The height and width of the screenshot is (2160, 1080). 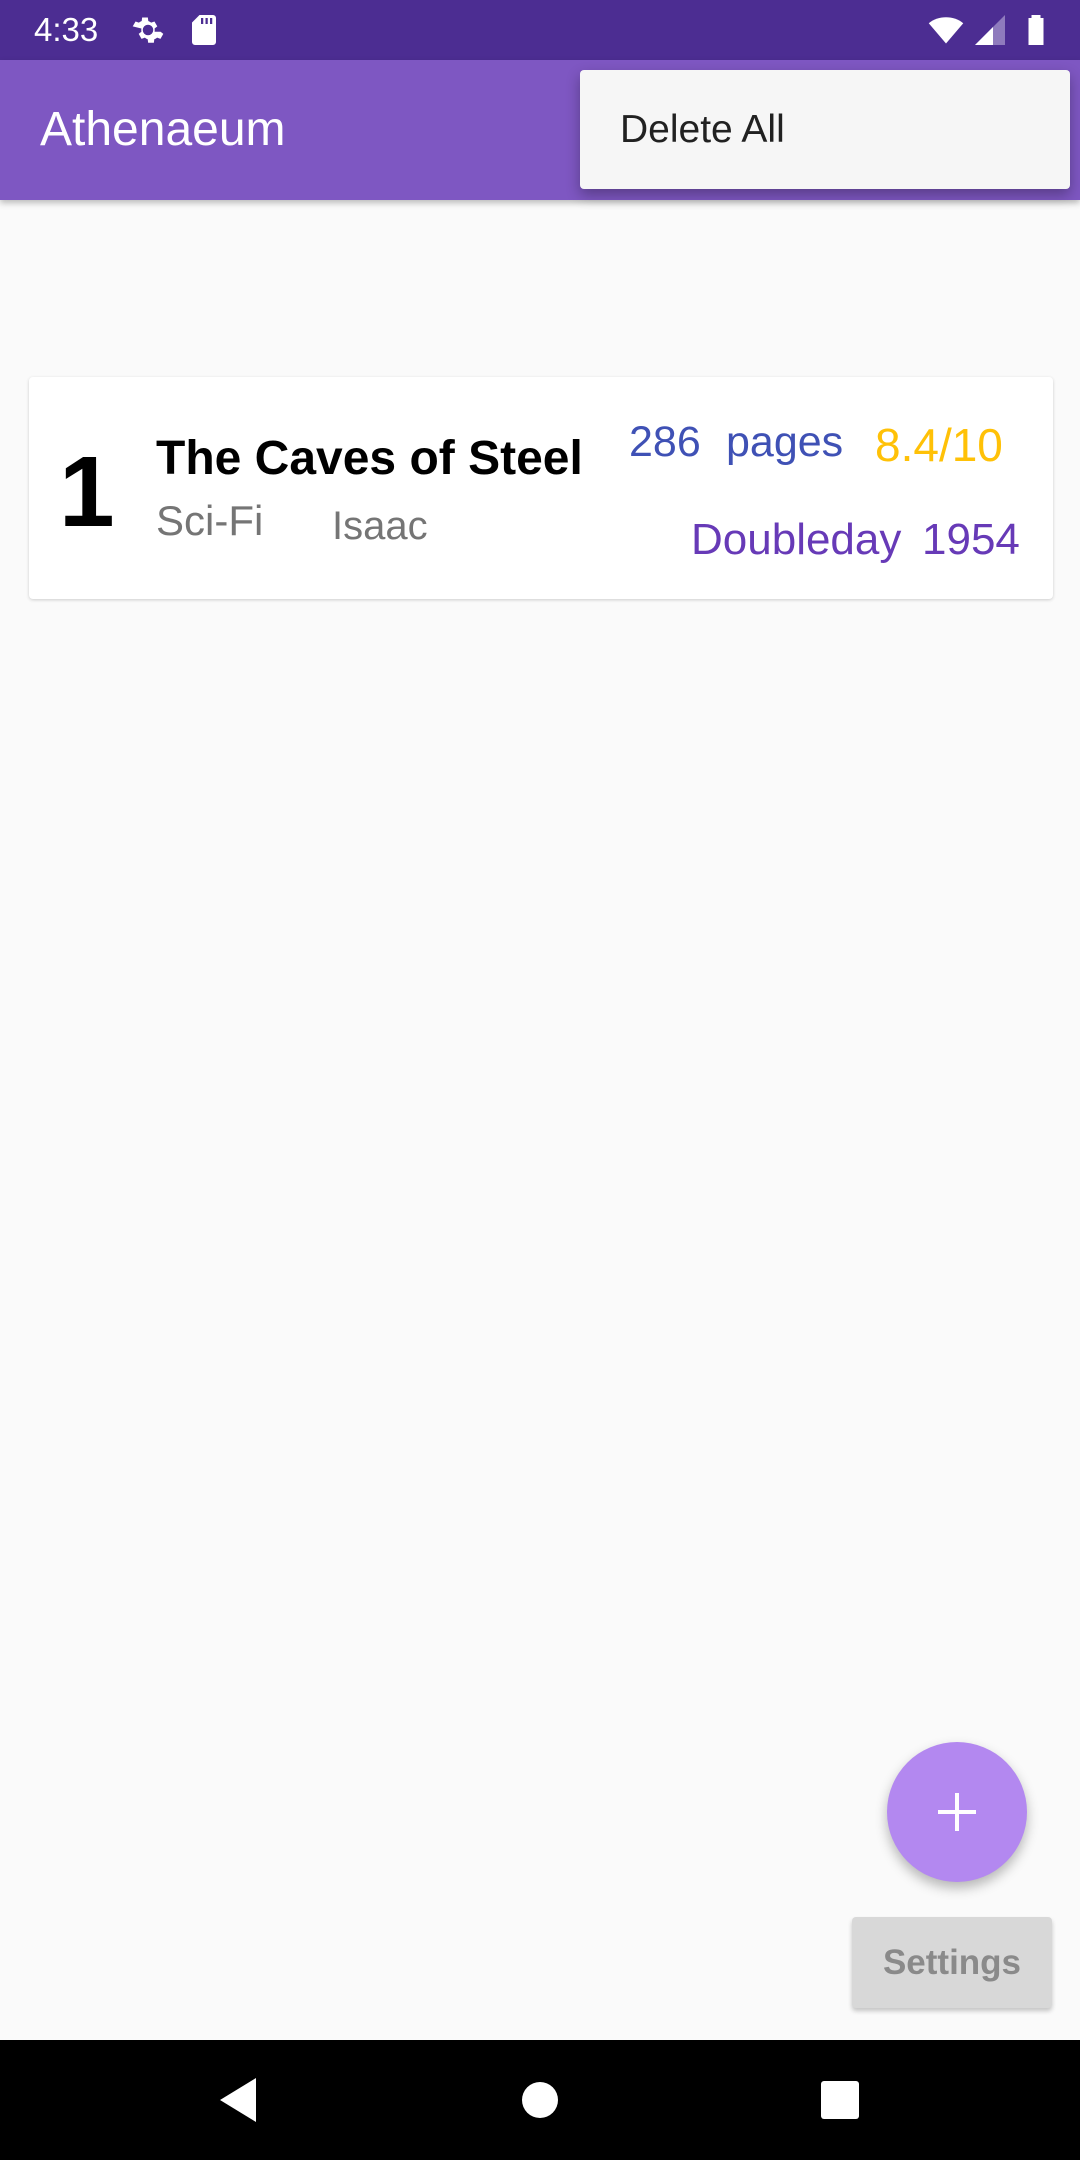 I want to click on signal-icon, so click(x=990, y=30).